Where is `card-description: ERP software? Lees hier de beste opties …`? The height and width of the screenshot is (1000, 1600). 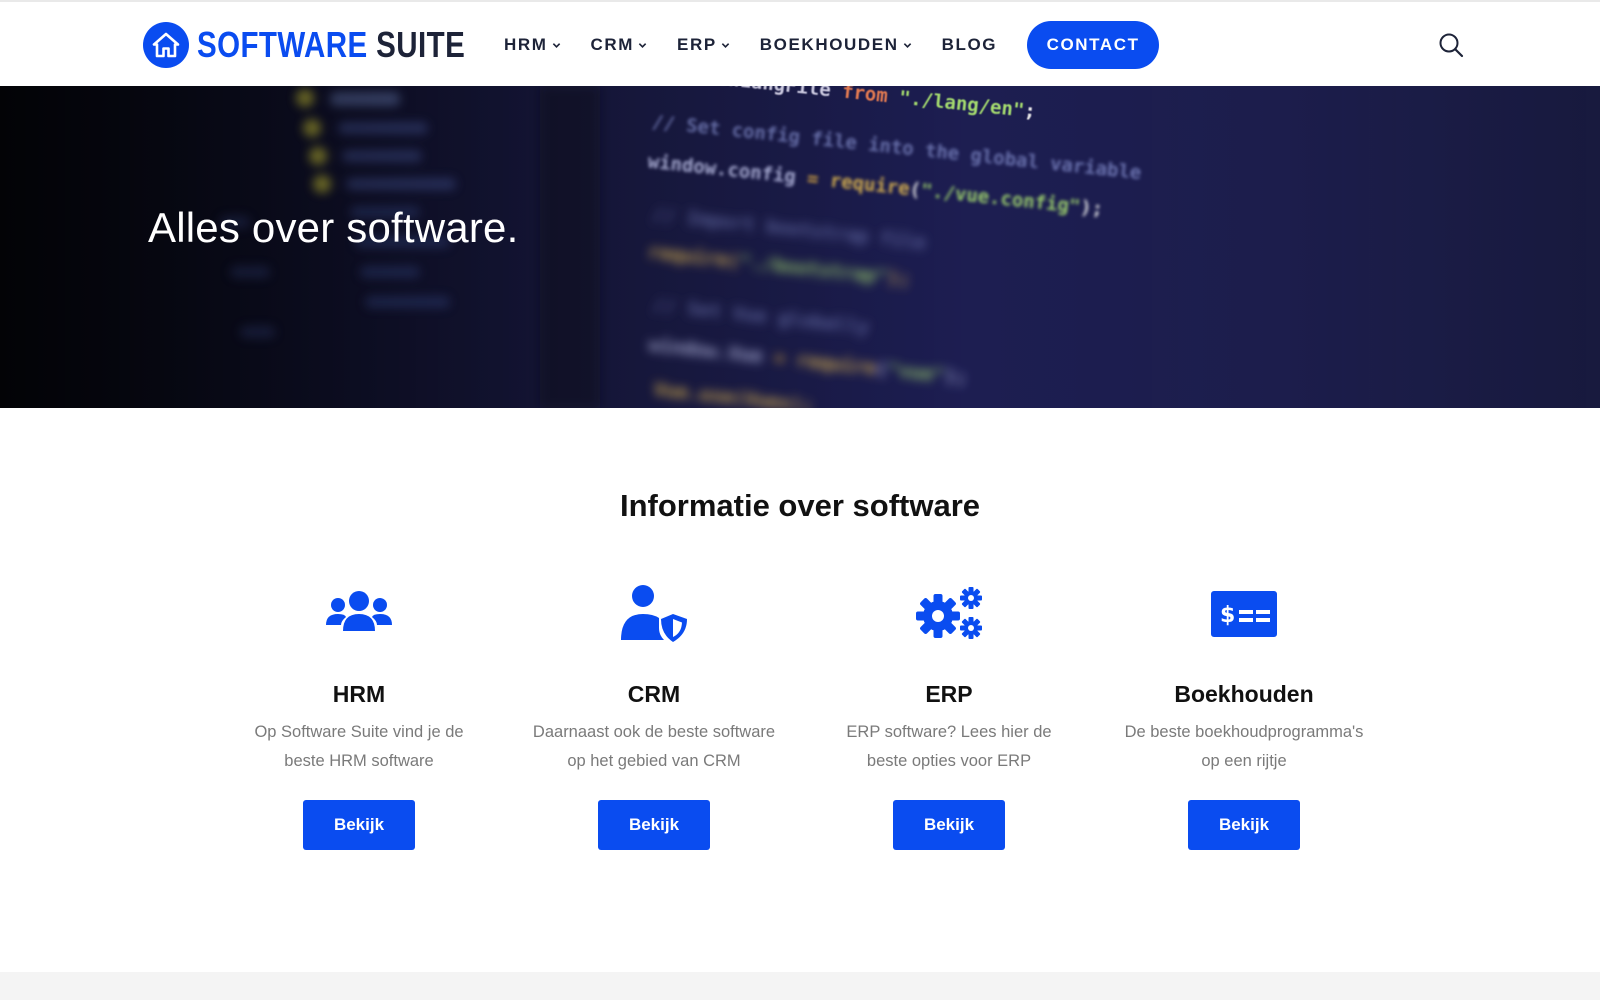 card-description: ERP software? Lees hier de beste opties … is located at coordinates (949, 747).